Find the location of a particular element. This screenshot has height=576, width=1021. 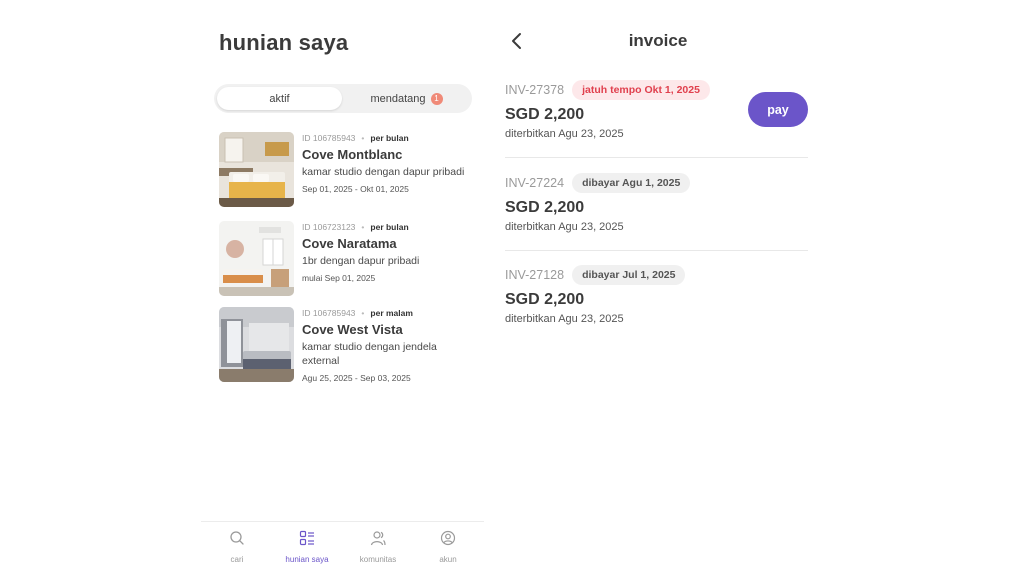

nav-item-community: komunitas is located at coordinates (378, 547).